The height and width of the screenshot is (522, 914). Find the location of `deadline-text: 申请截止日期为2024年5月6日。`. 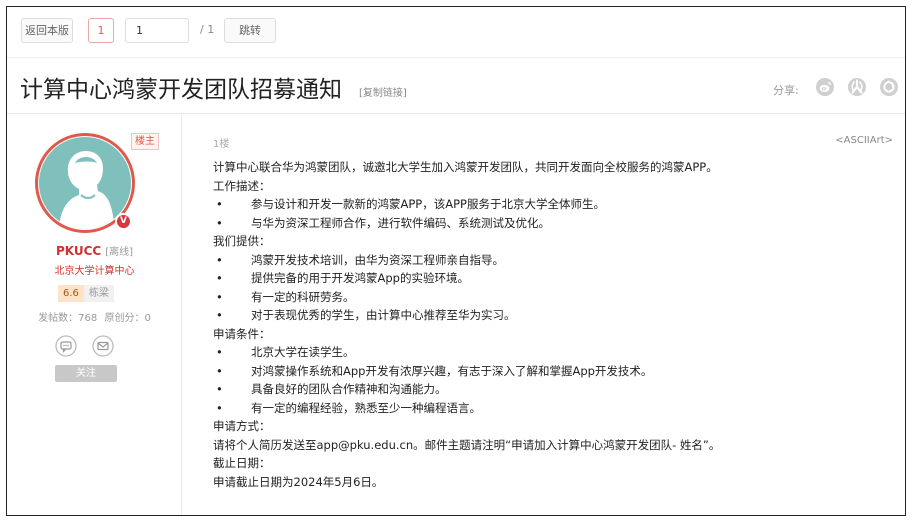

deadline-text: 申请截止日期为2024年5月6日。 is located at coordinates (298, 481).